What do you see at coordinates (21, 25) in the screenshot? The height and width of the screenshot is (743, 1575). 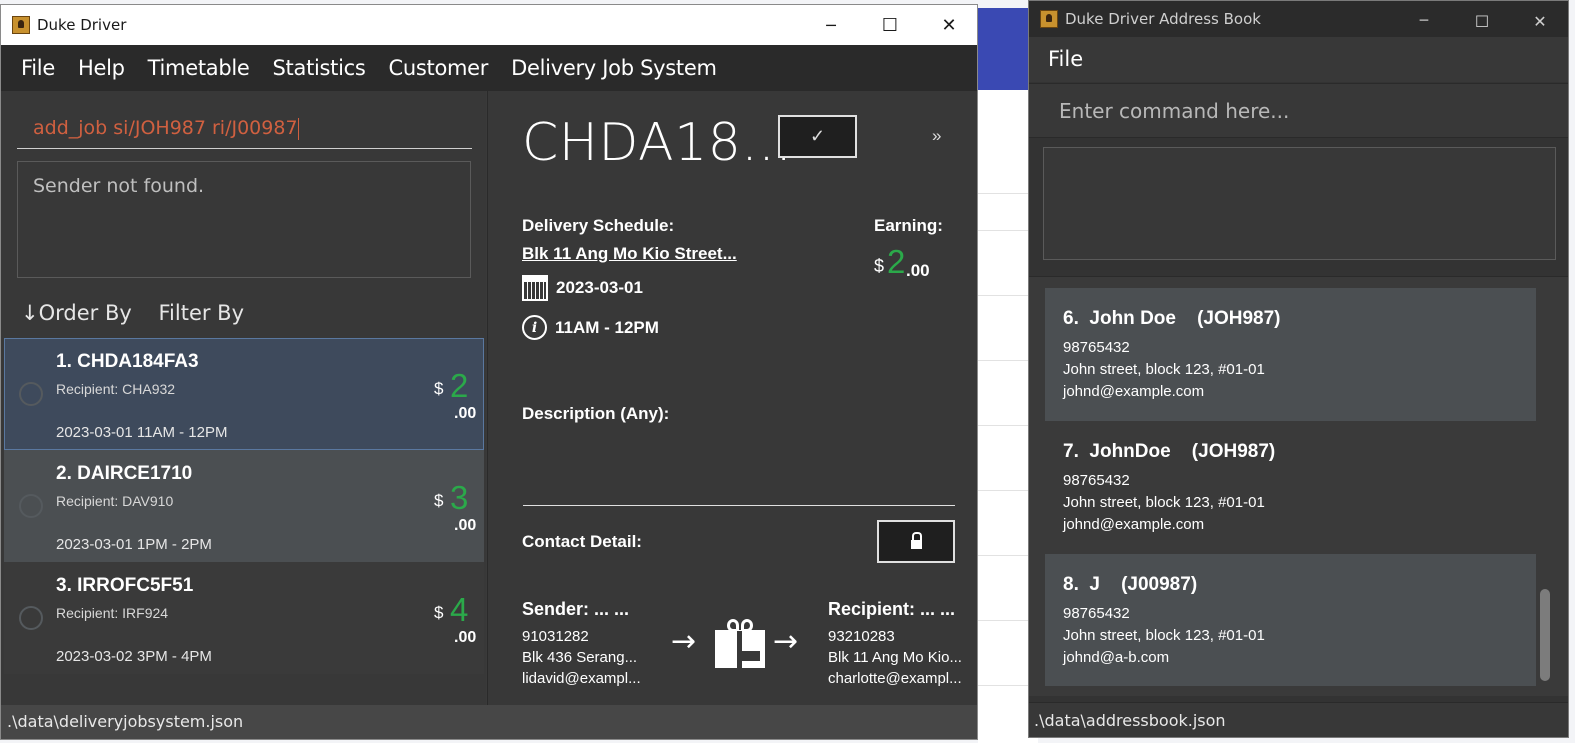 I see `app-icon` at bounding box center [21, 25].